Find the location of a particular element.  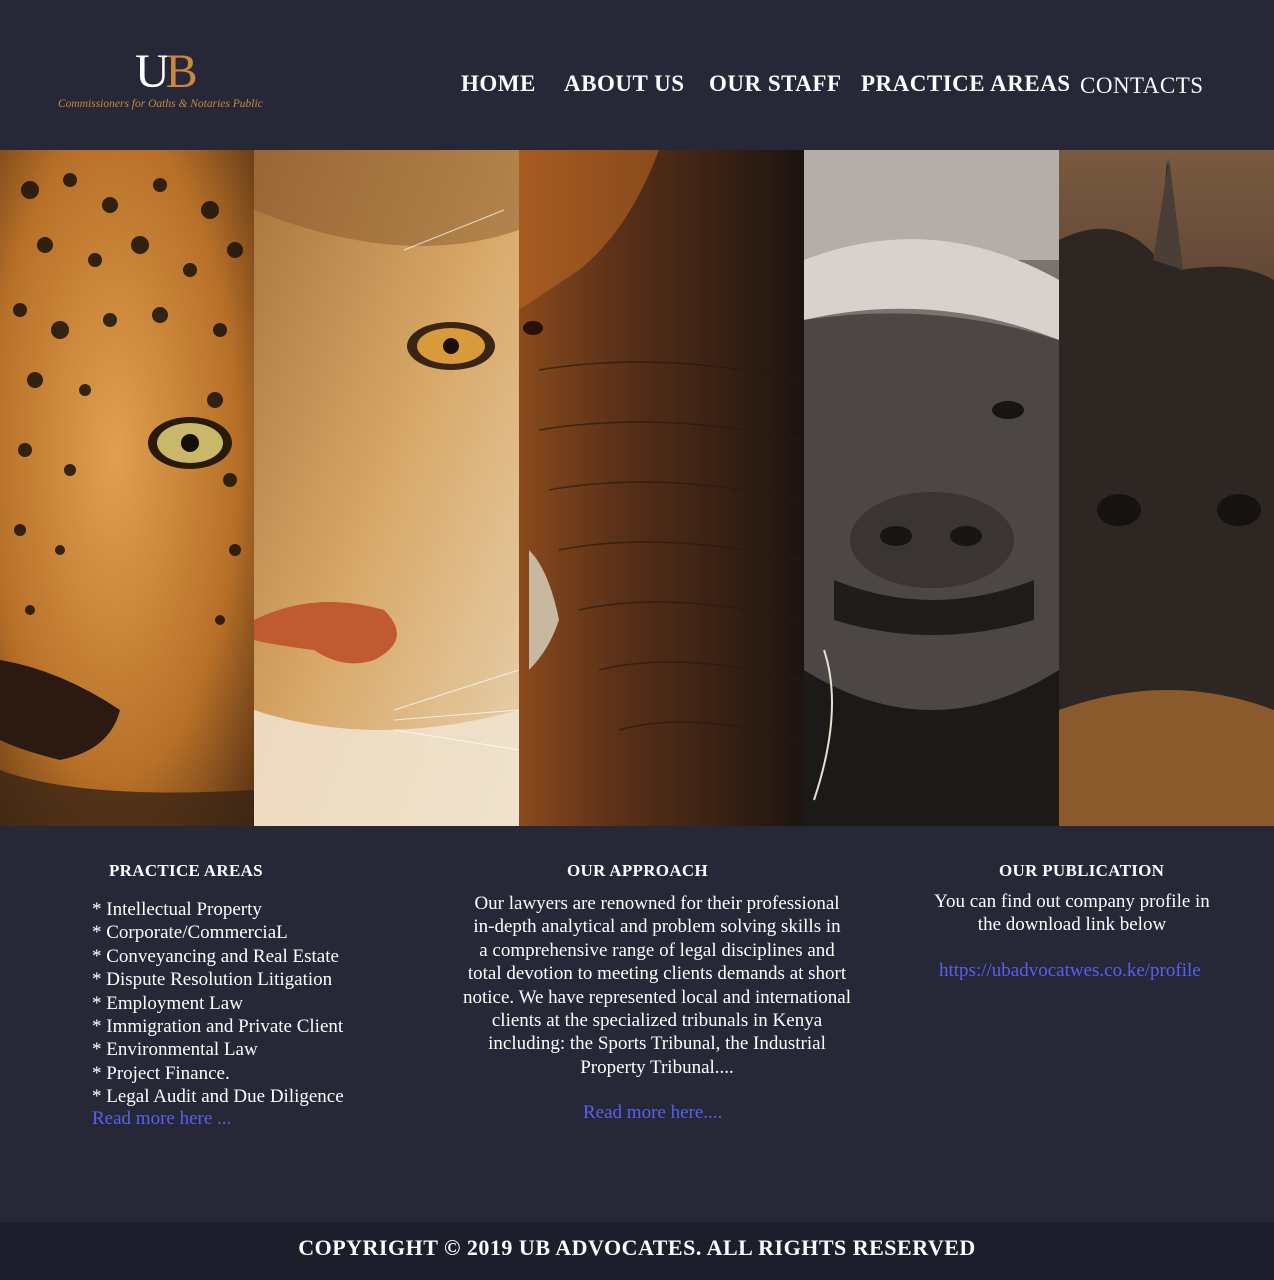

nav-contacts: CONTACTS is located at coordinates (1142, 86).